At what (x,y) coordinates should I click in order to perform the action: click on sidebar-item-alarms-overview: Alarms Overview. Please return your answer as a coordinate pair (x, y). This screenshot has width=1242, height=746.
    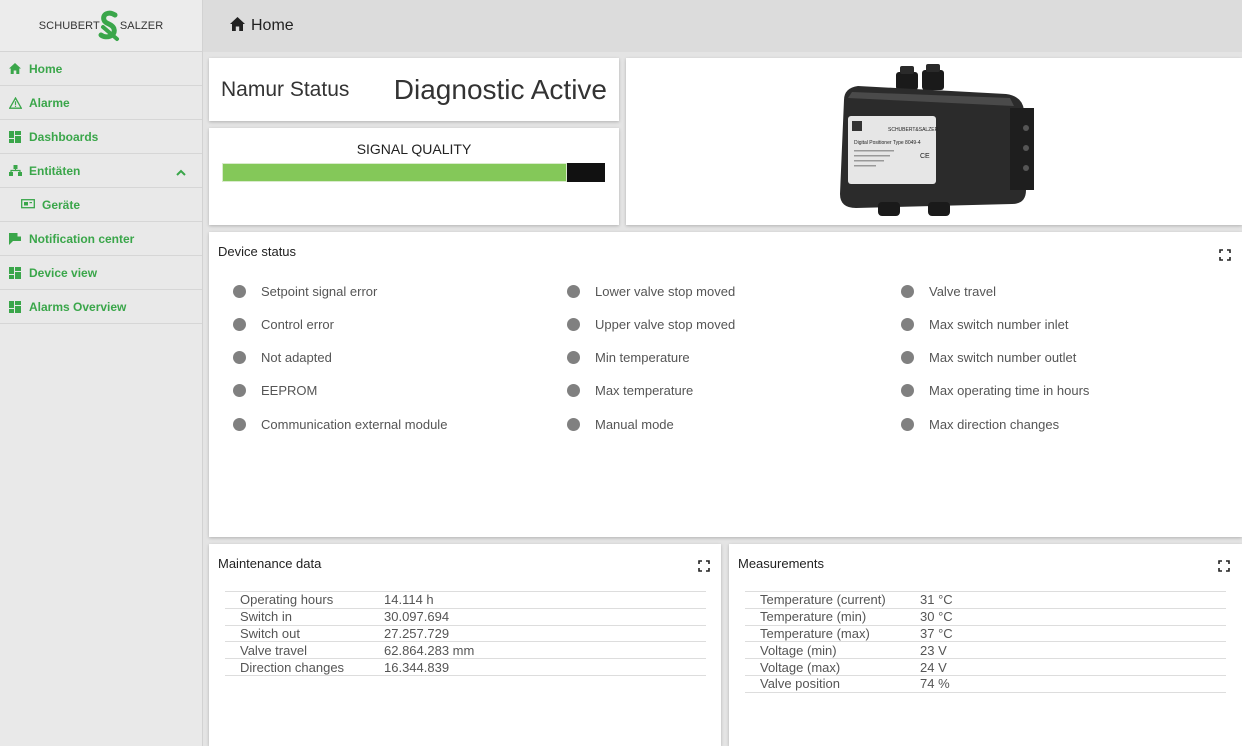
    Looking at the image, I should click on (101, 307).